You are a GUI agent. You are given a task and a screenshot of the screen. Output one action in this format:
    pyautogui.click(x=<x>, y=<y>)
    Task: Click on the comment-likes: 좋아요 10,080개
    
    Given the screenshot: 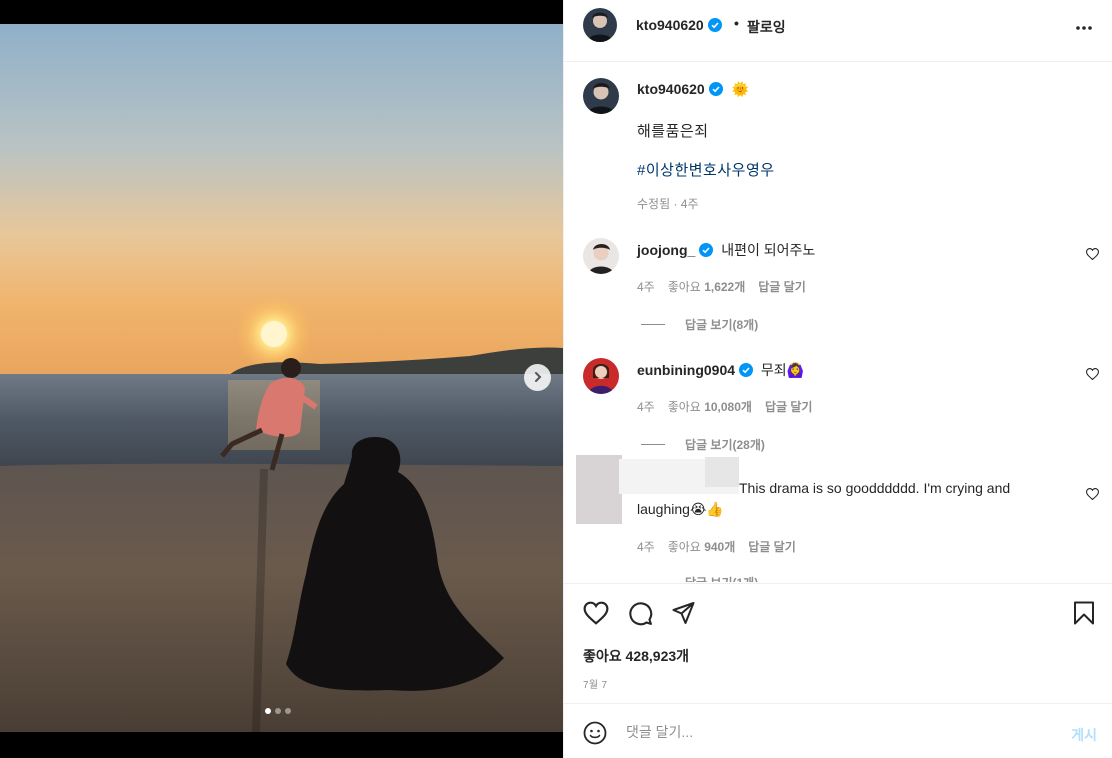 What is the action you would take?
    pyautogui.click(x=710, y=406)
    